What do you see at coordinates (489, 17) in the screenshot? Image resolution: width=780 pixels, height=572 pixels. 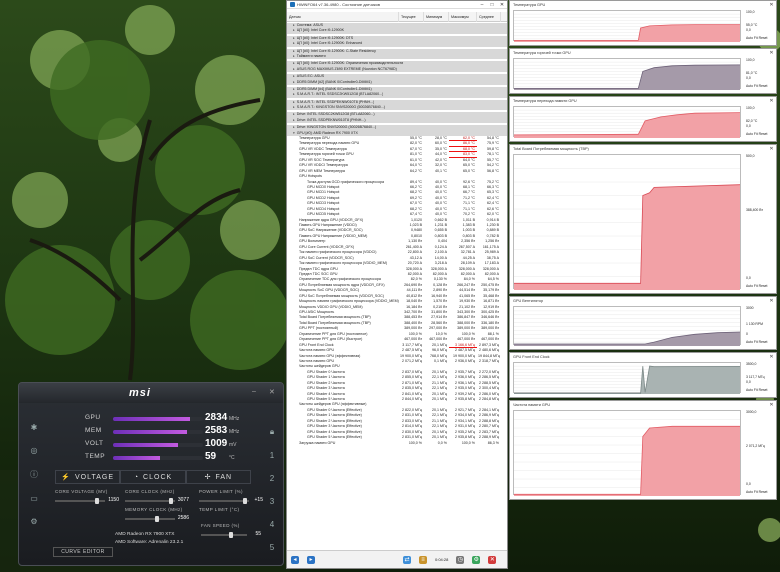 I see `col-avg: Среднее` at bounding box center [489, 17].